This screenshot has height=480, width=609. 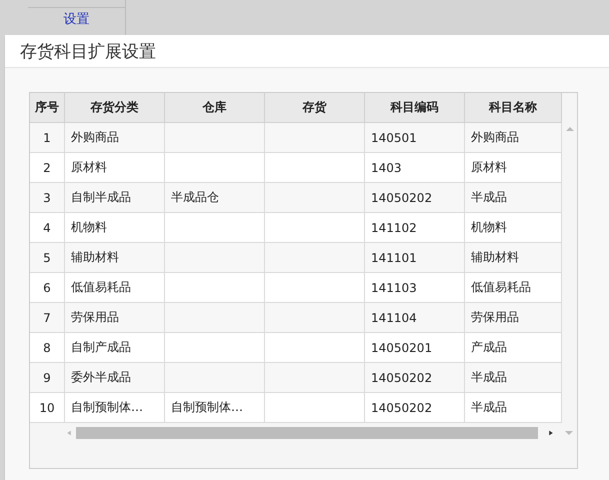 What do you see at coordinates (47, 228) in the screenshot?
I see `table-cell: 4` at bounding box center [47, 228].